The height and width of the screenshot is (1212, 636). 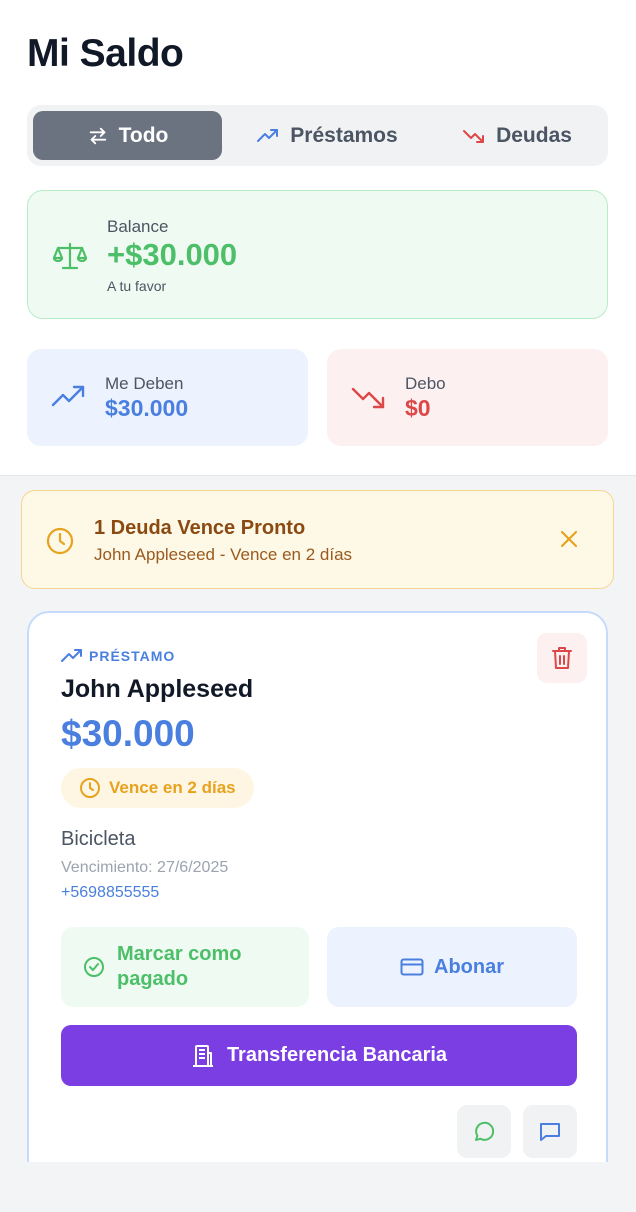 I want to click on loan-amount: $30.000, so click(x=128, y=733).